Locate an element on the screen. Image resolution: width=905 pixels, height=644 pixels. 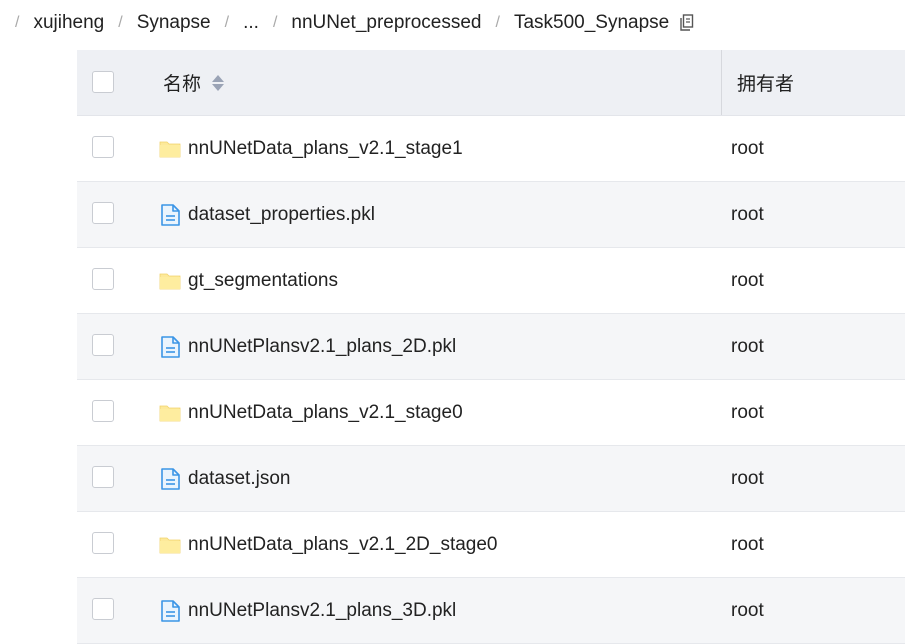
file-name-cell: nnUNetData_plans_v2.1_2D_stage0 is located at coordinates (328, 545).